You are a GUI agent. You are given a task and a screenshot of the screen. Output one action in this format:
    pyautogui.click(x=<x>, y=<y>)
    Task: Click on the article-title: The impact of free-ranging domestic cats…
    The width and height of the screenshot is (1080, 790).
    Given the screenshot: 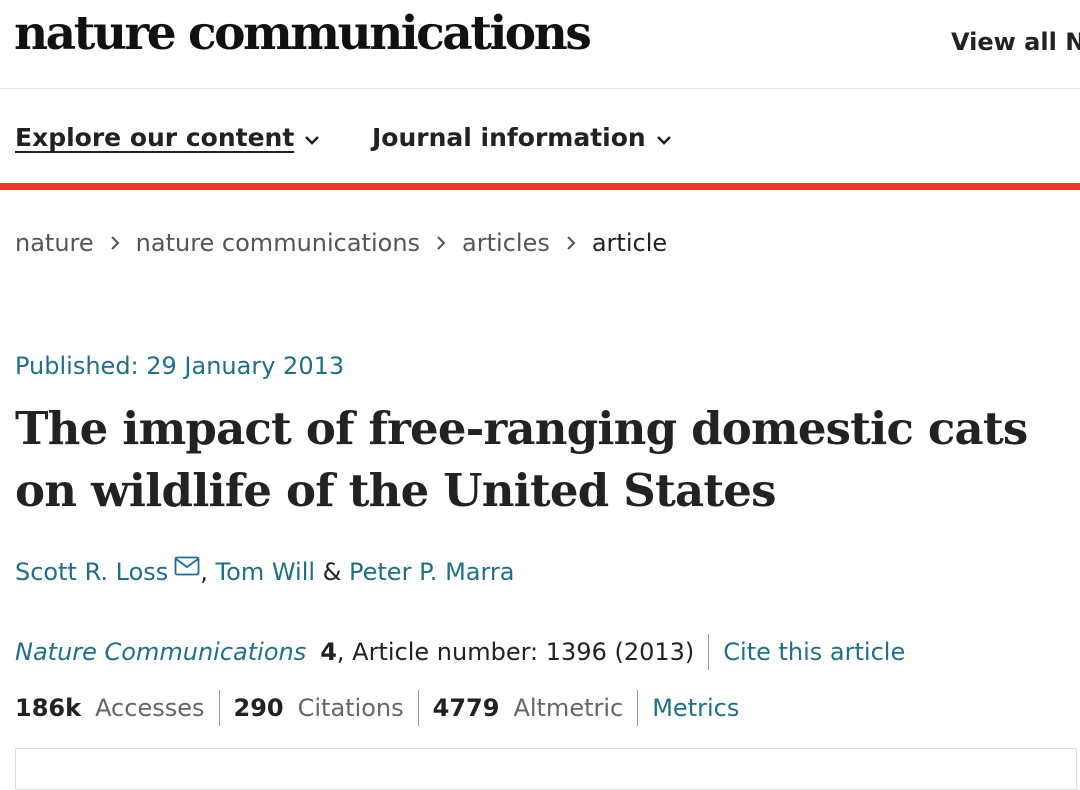 What is the action you would take?
    pyautogui.click(x=521, y=459)
    